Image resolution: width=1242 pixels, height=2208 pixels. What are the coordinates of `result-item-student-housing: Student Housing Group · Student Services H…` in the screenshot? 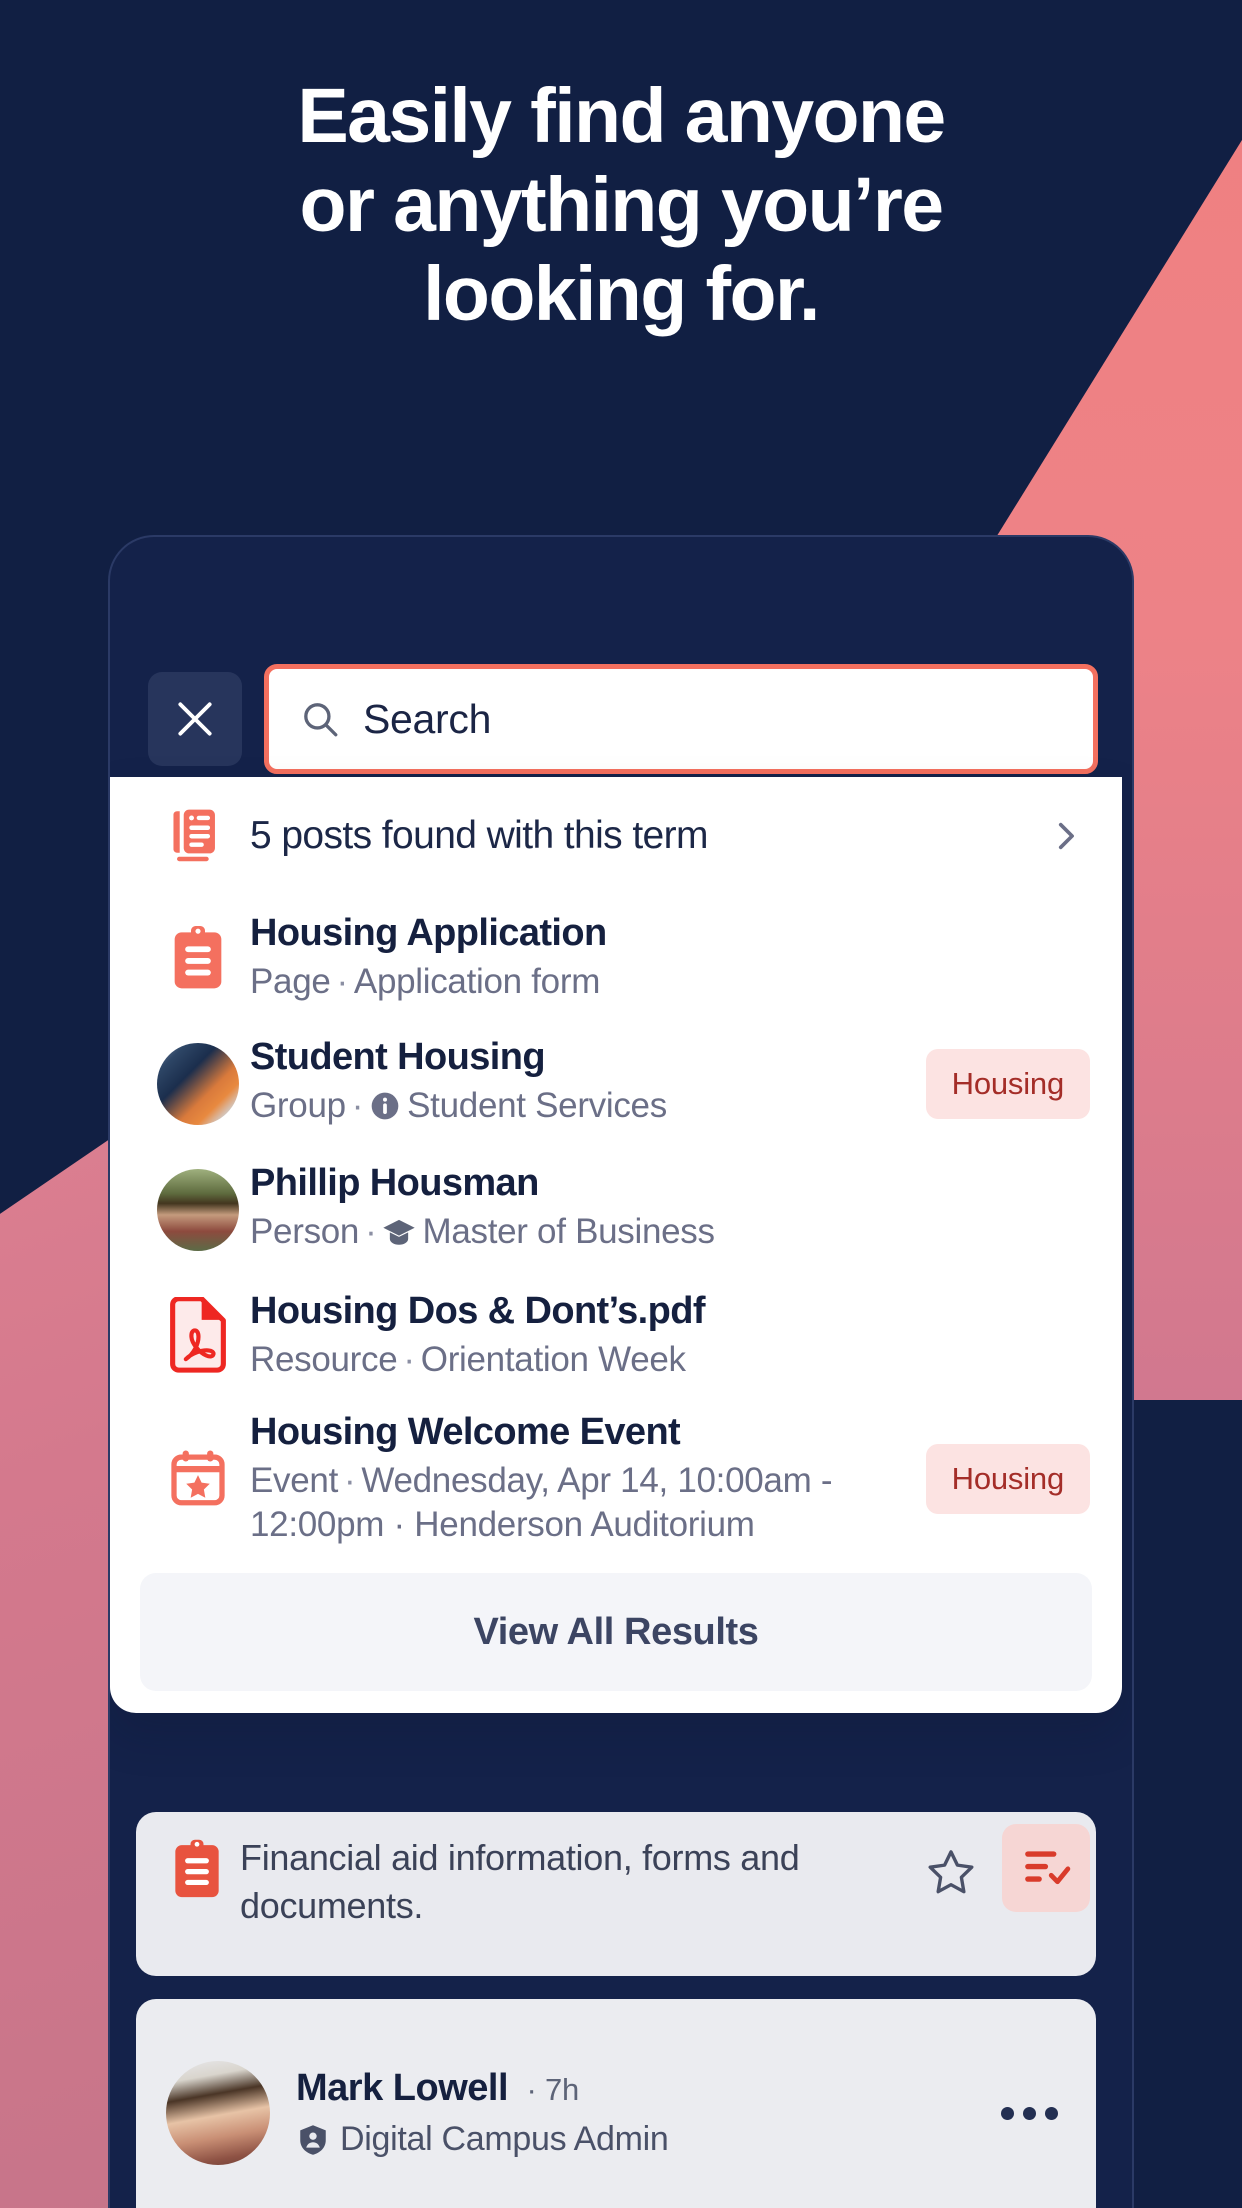 It's located at (616, 1084).